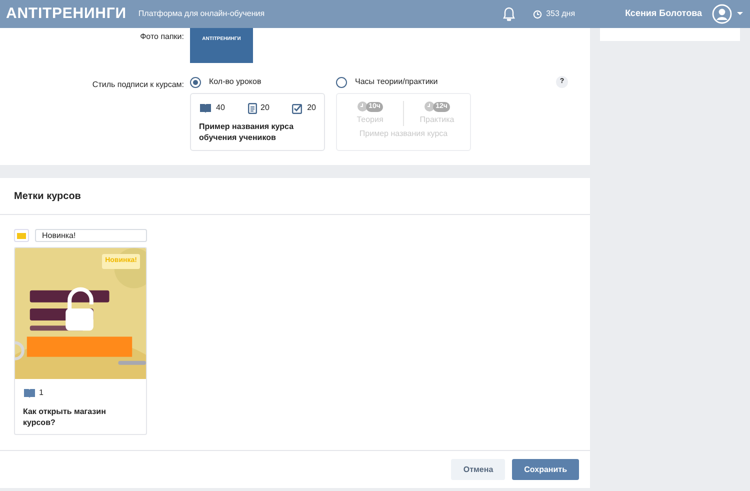  I want to click on avatar-icon, so click(722, 14).